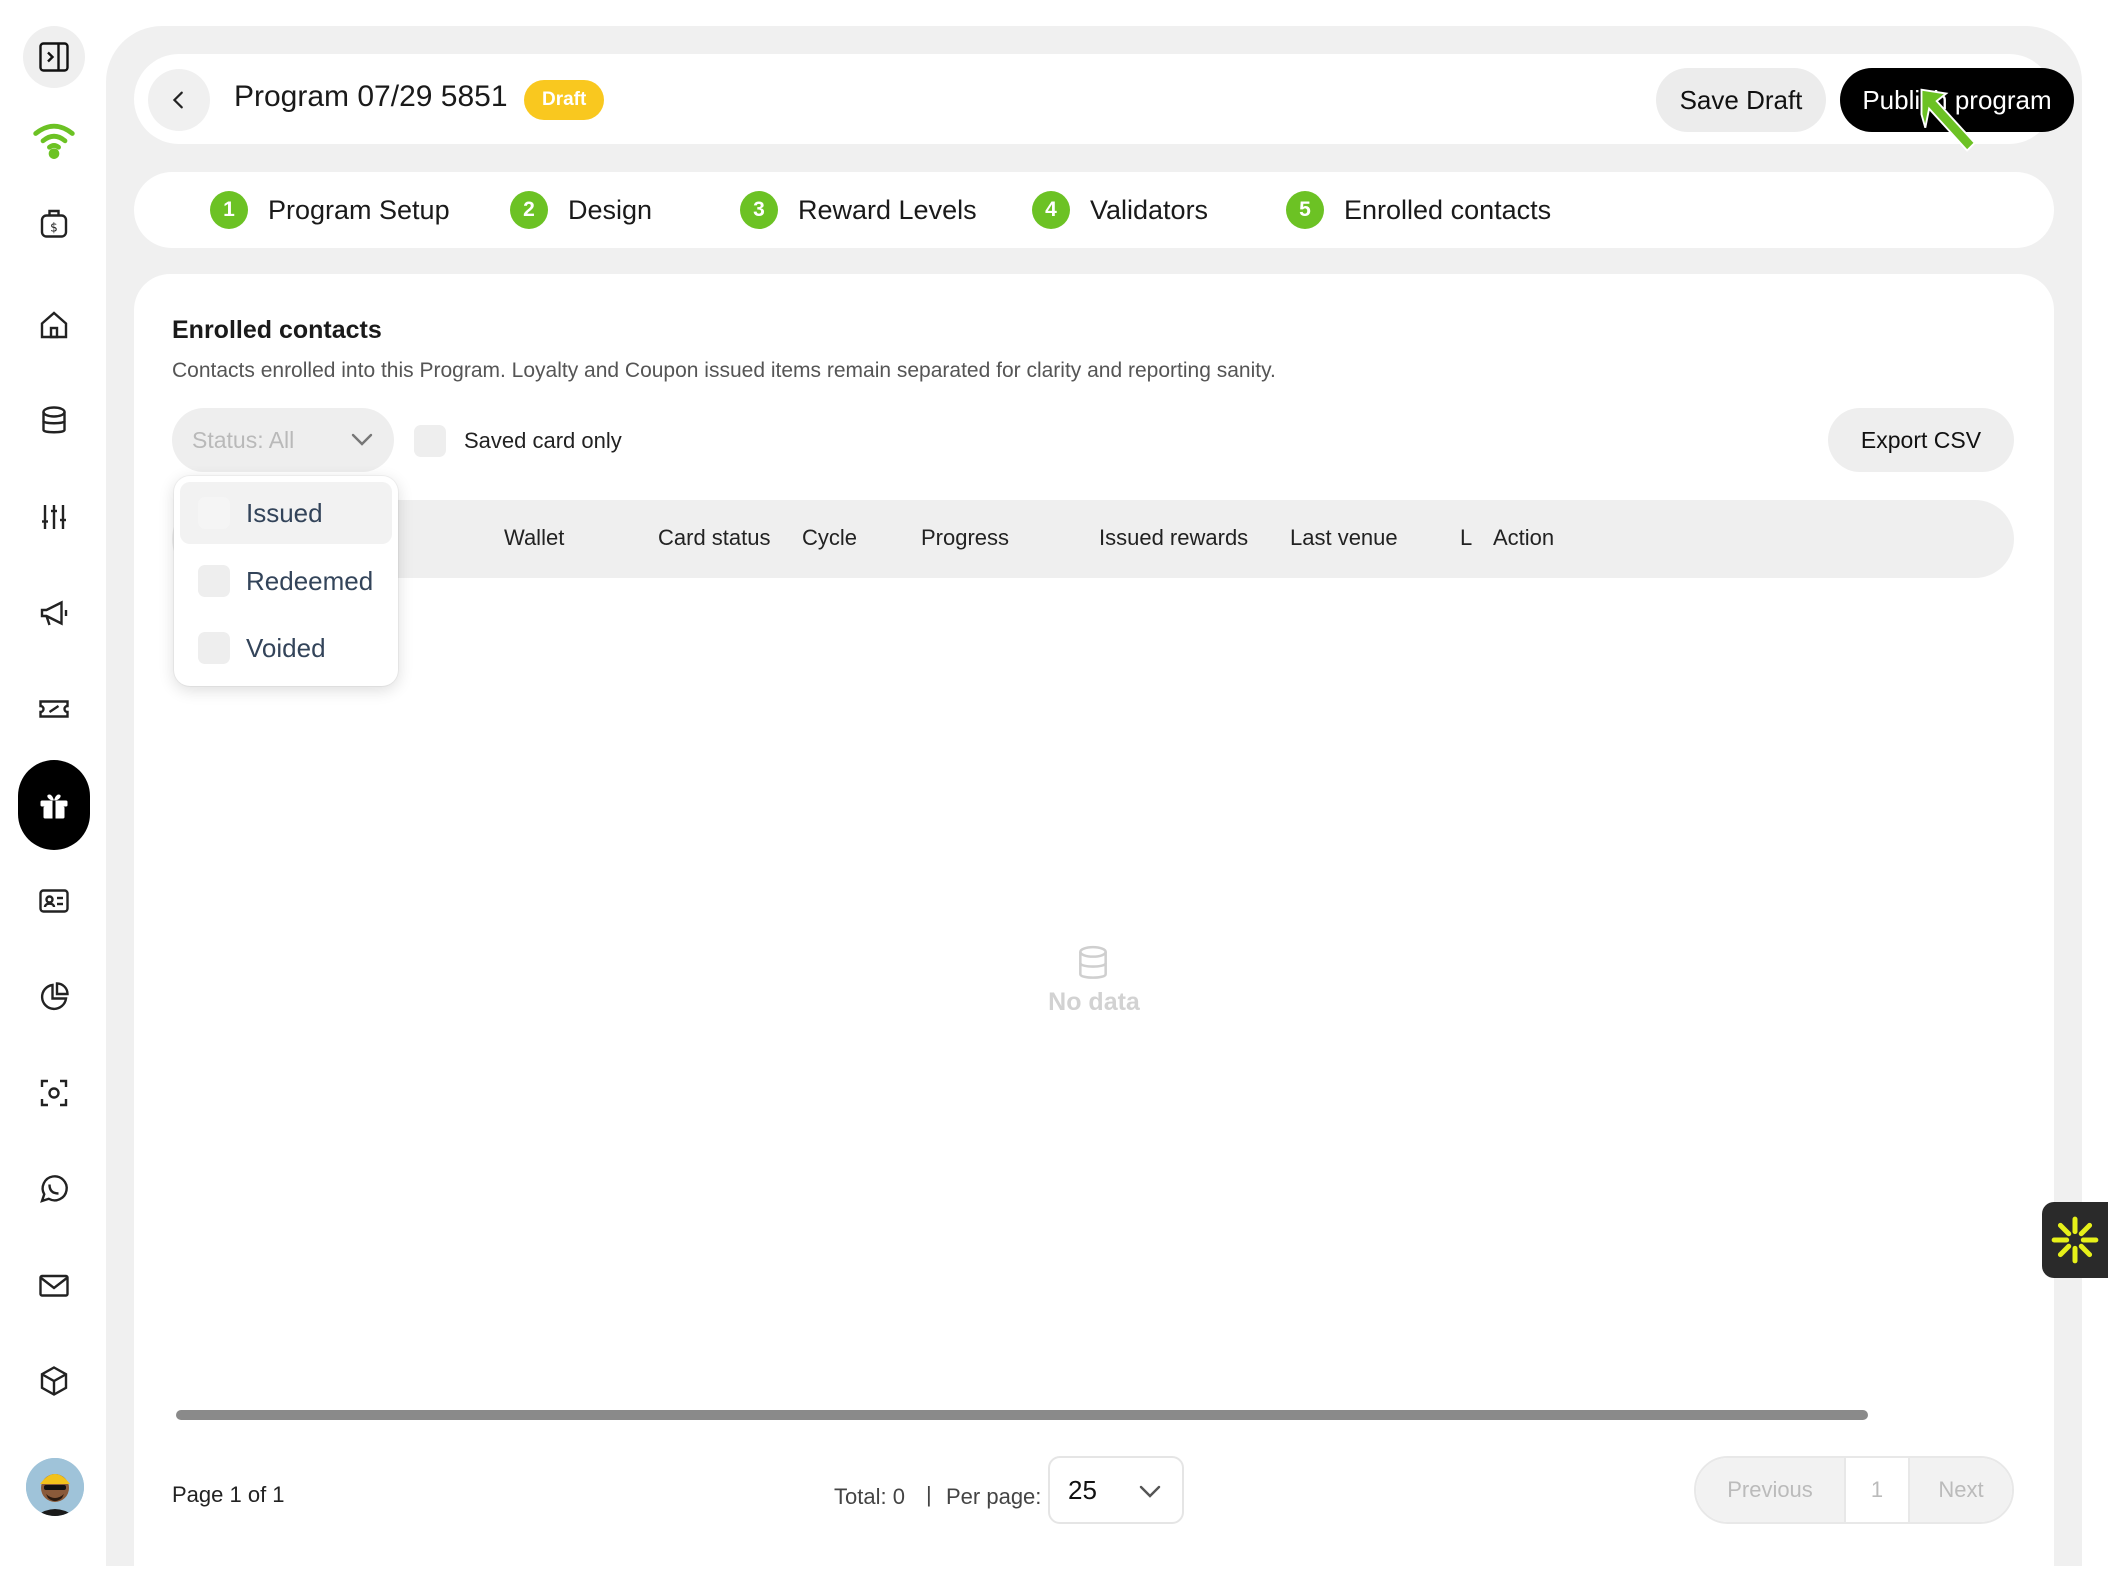 The height and width of the screenshot is (1574, 2108). I want to click on step-label: Enrolled contacts, so click(1448, 209).